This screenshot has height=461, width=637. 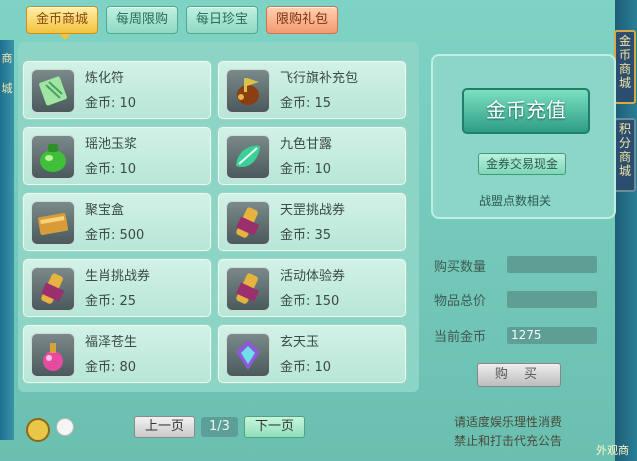 I want to click on right-edge-strip: 金 币 商 城 积 分 商 城, so click(x=625, y=230).